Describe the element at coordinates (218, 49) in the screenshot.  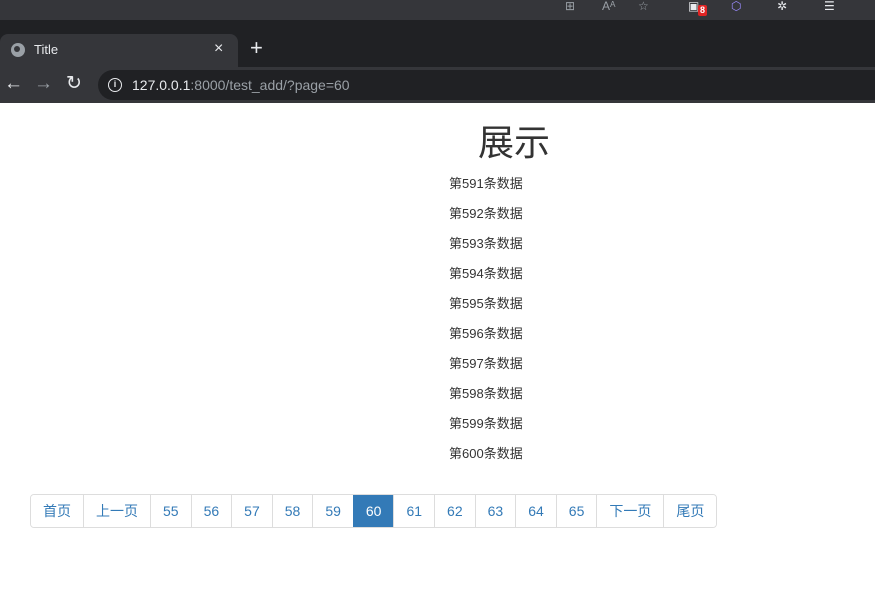
I see `close-icon: ×` at that location.